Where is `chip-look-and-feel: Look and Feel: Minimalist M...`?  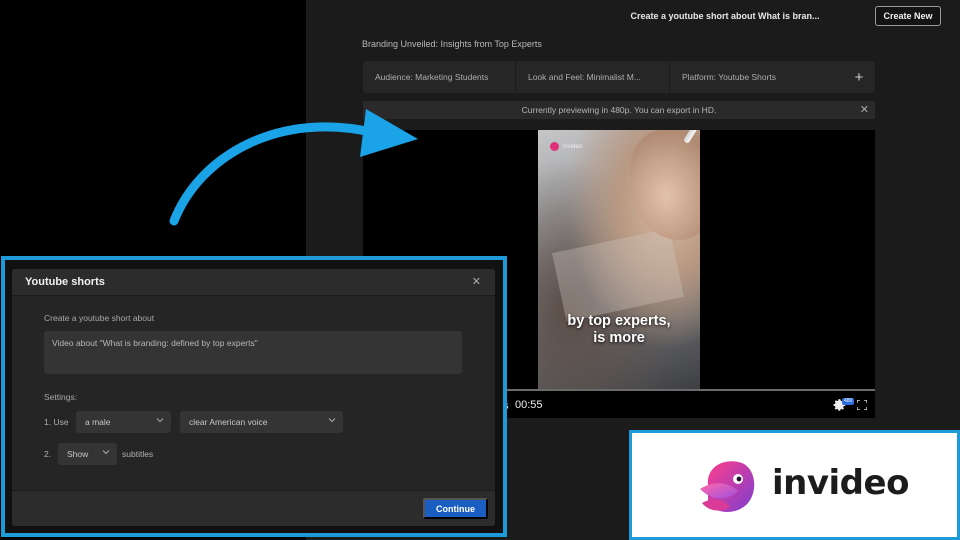
chip-look-and-feel: Look and Feel: Minimalist M... is located at coordinates (593, 77).